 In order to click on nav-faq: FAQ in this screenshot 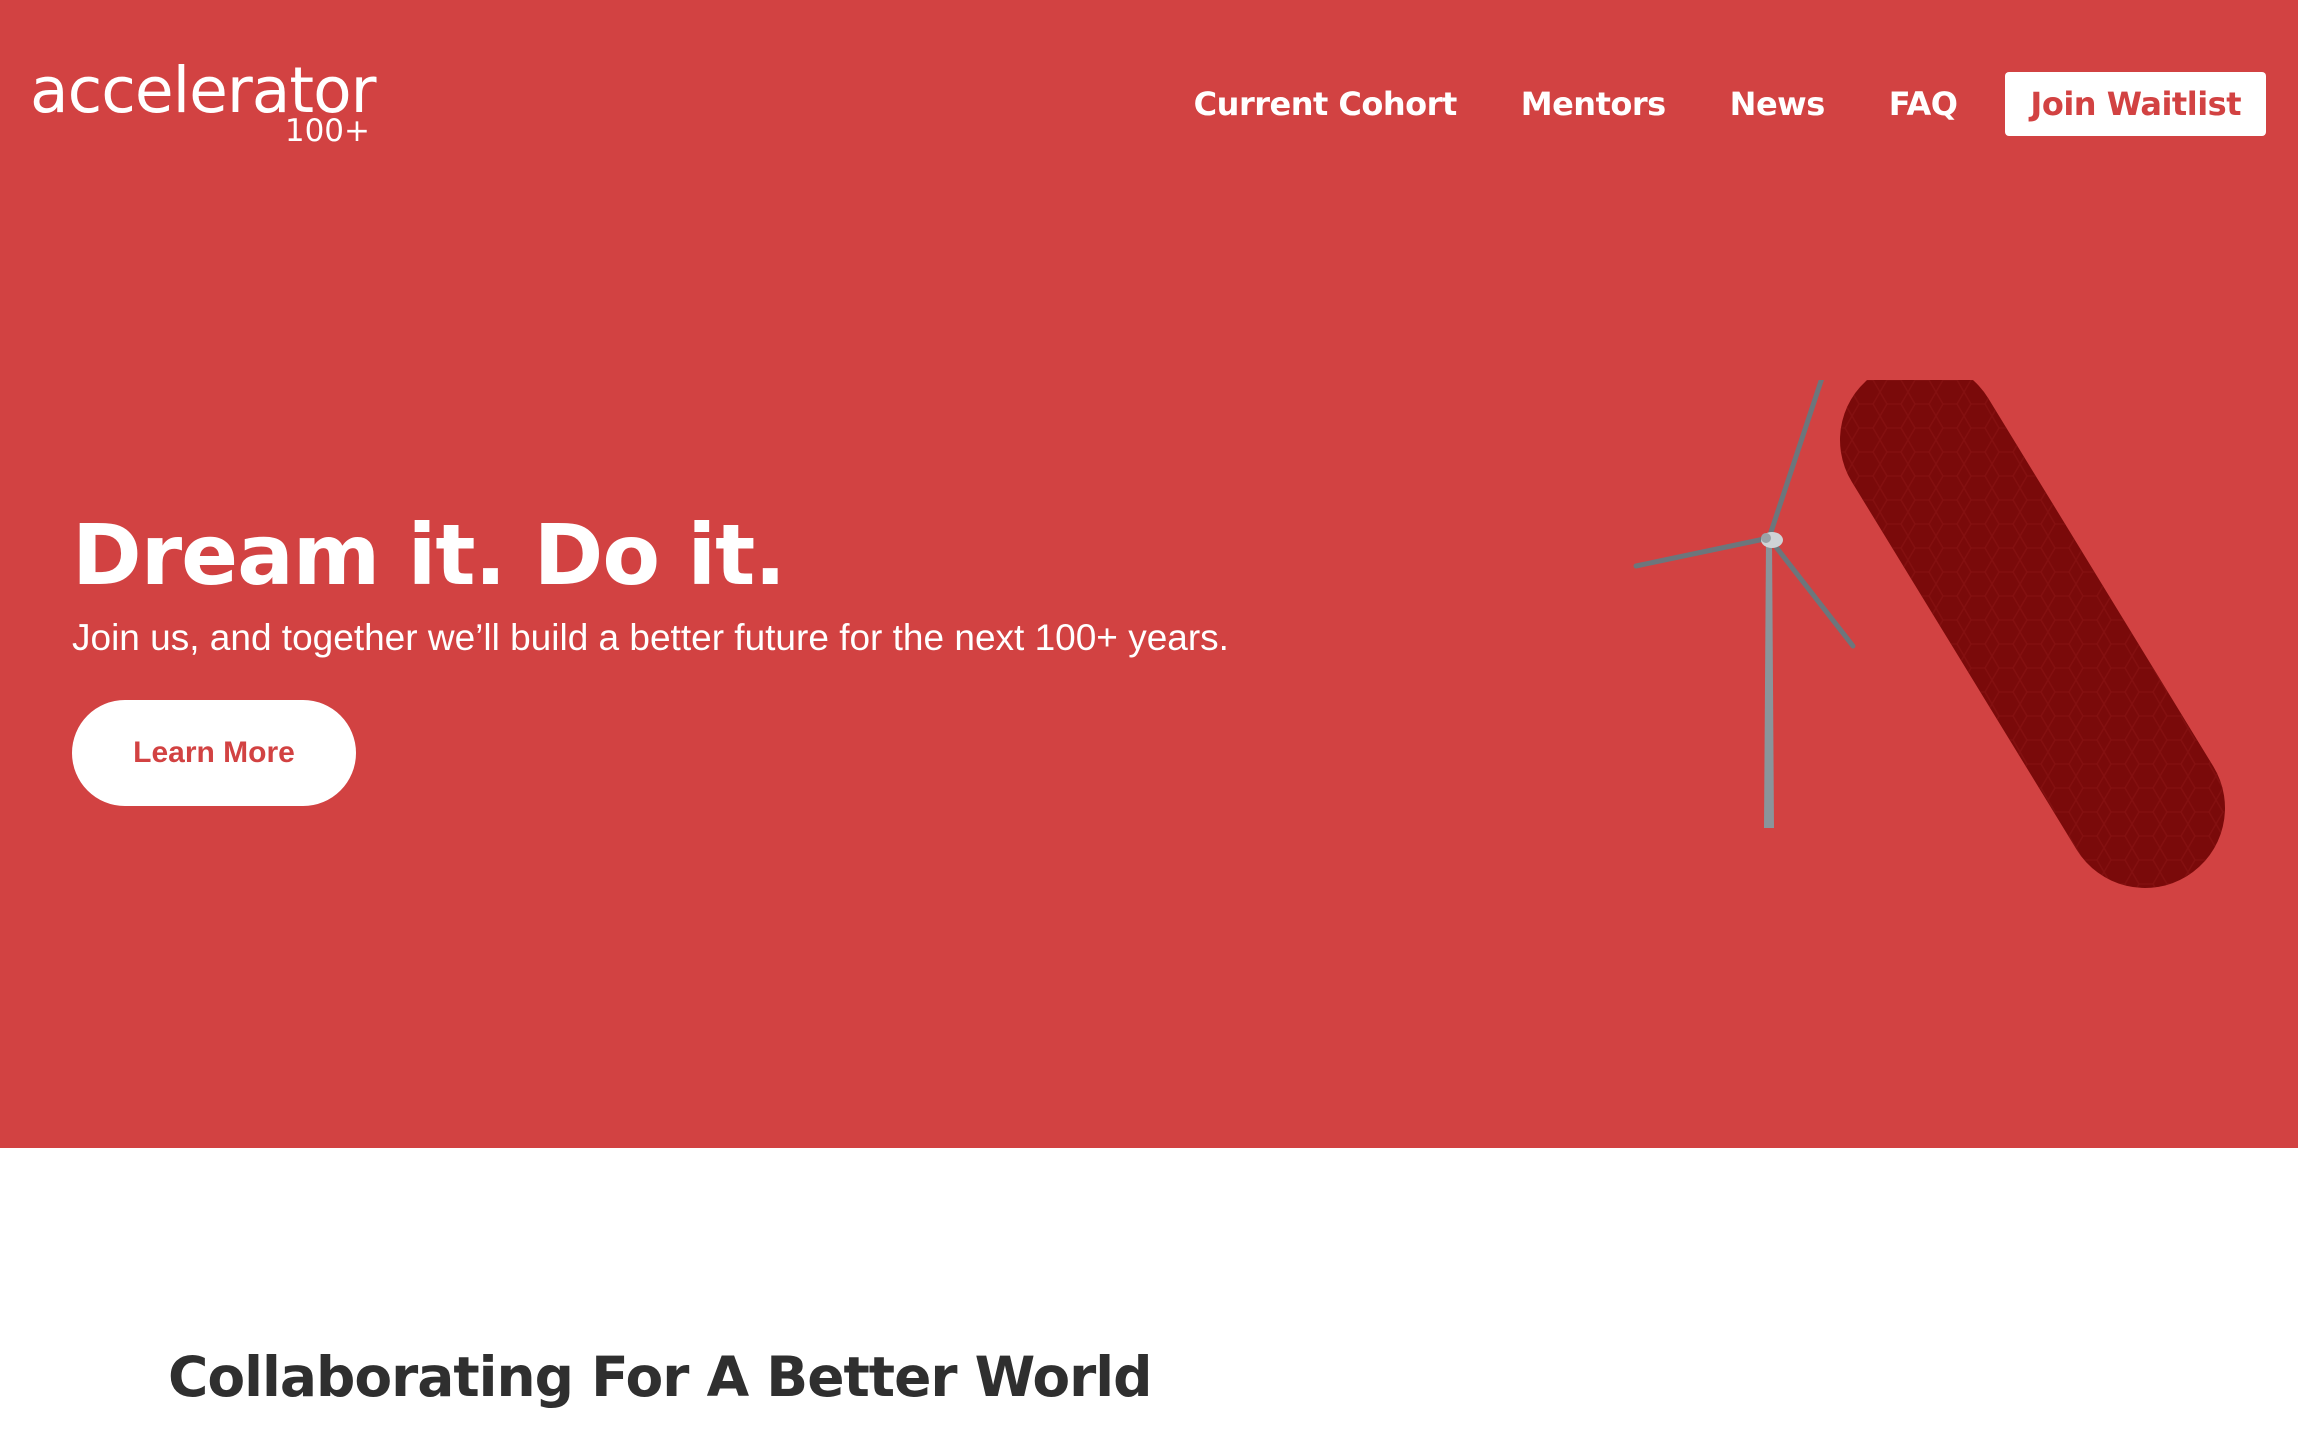, I will do `click(1923, 104)`.